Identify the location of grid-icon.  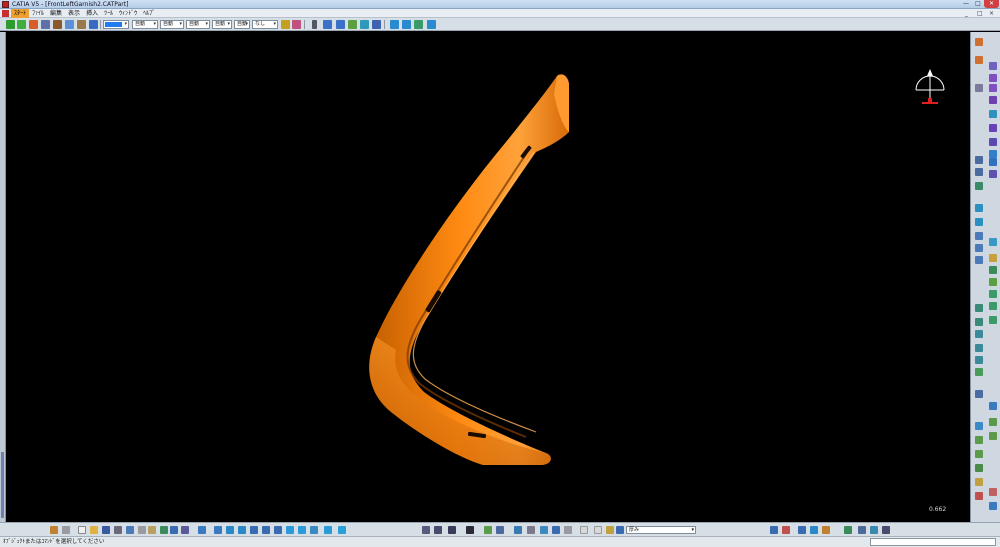
(993, 406).